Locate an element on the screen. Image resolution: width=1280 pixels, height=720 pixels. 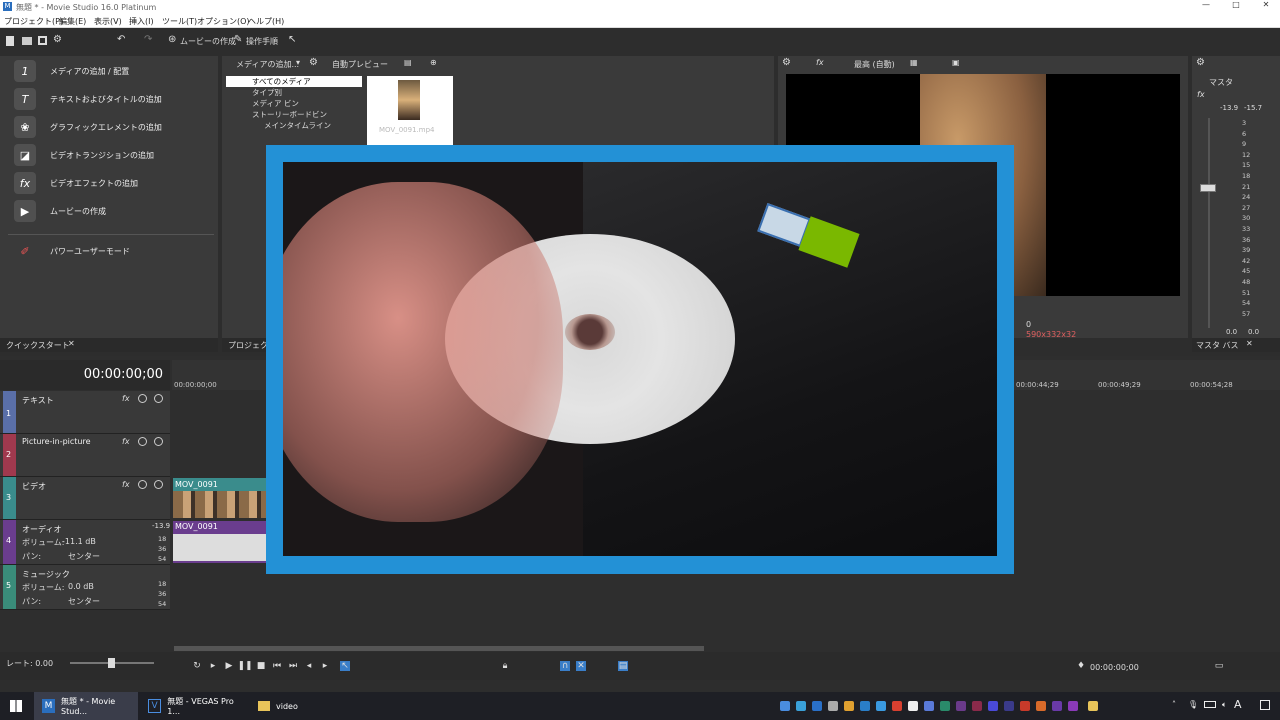
menu-help: ヘルプ(H) is located at coordinates (266, 21).